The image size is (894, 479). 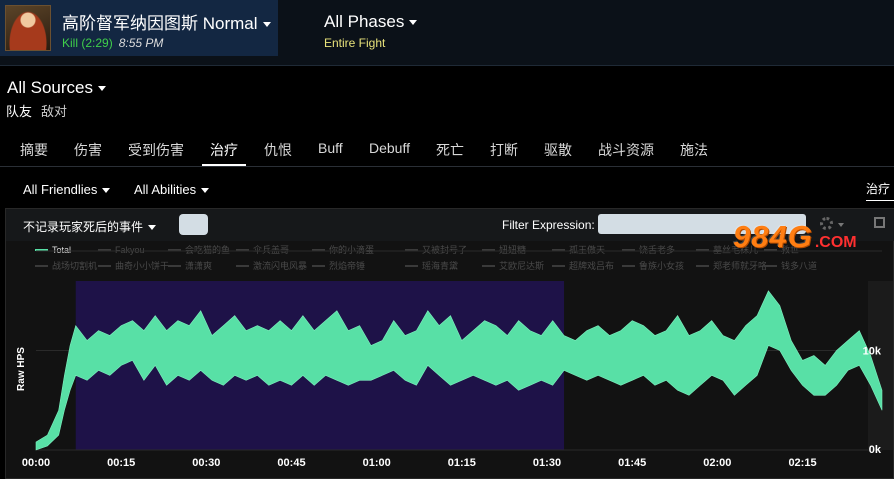 I want to click on sources-dropdown: All Sources, so click(x=56, y=88).